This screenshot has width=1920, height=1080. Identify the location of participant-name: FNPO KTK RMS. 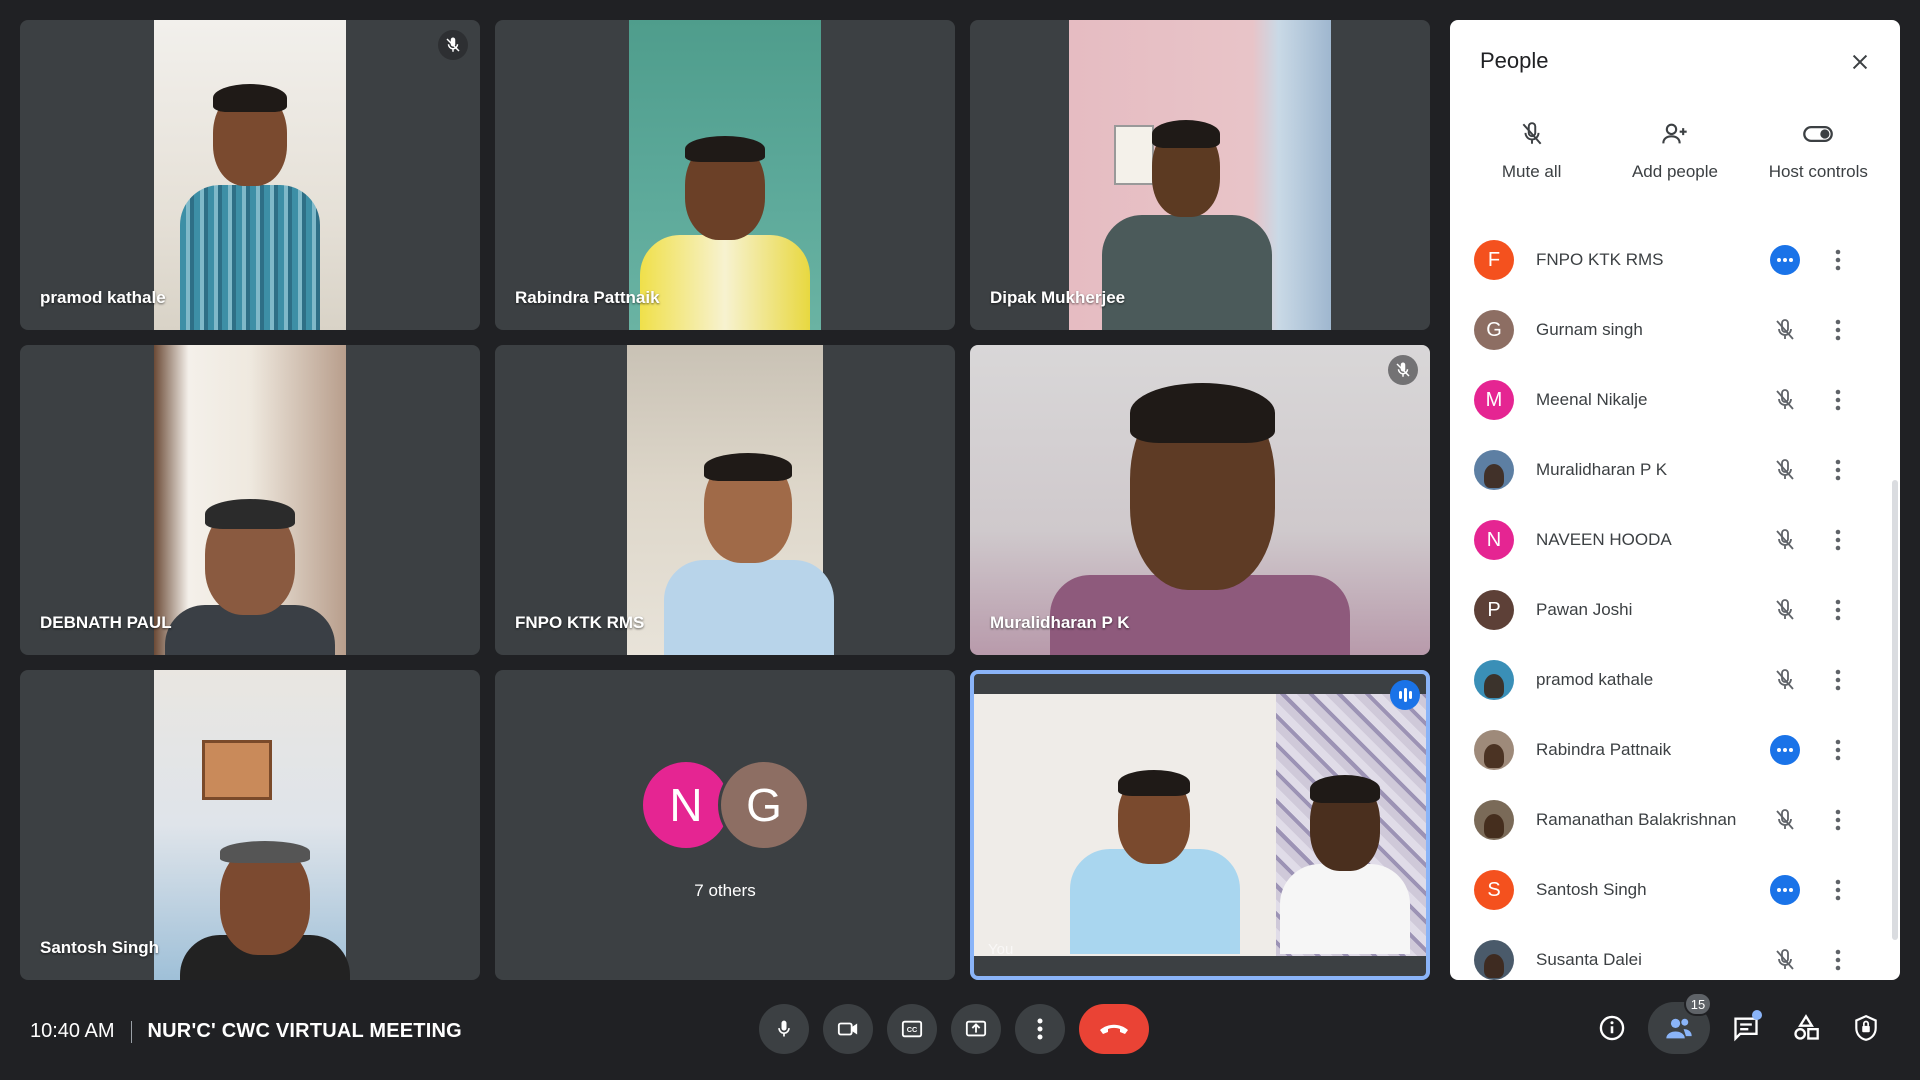
(1600, 259).